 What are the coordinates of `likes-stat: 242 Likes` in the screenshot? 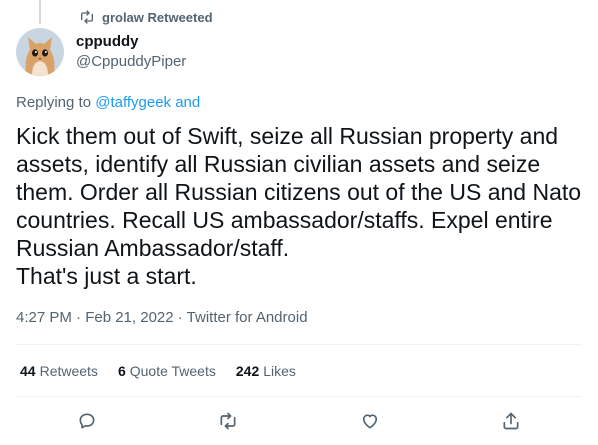 It's located at (266, 371).